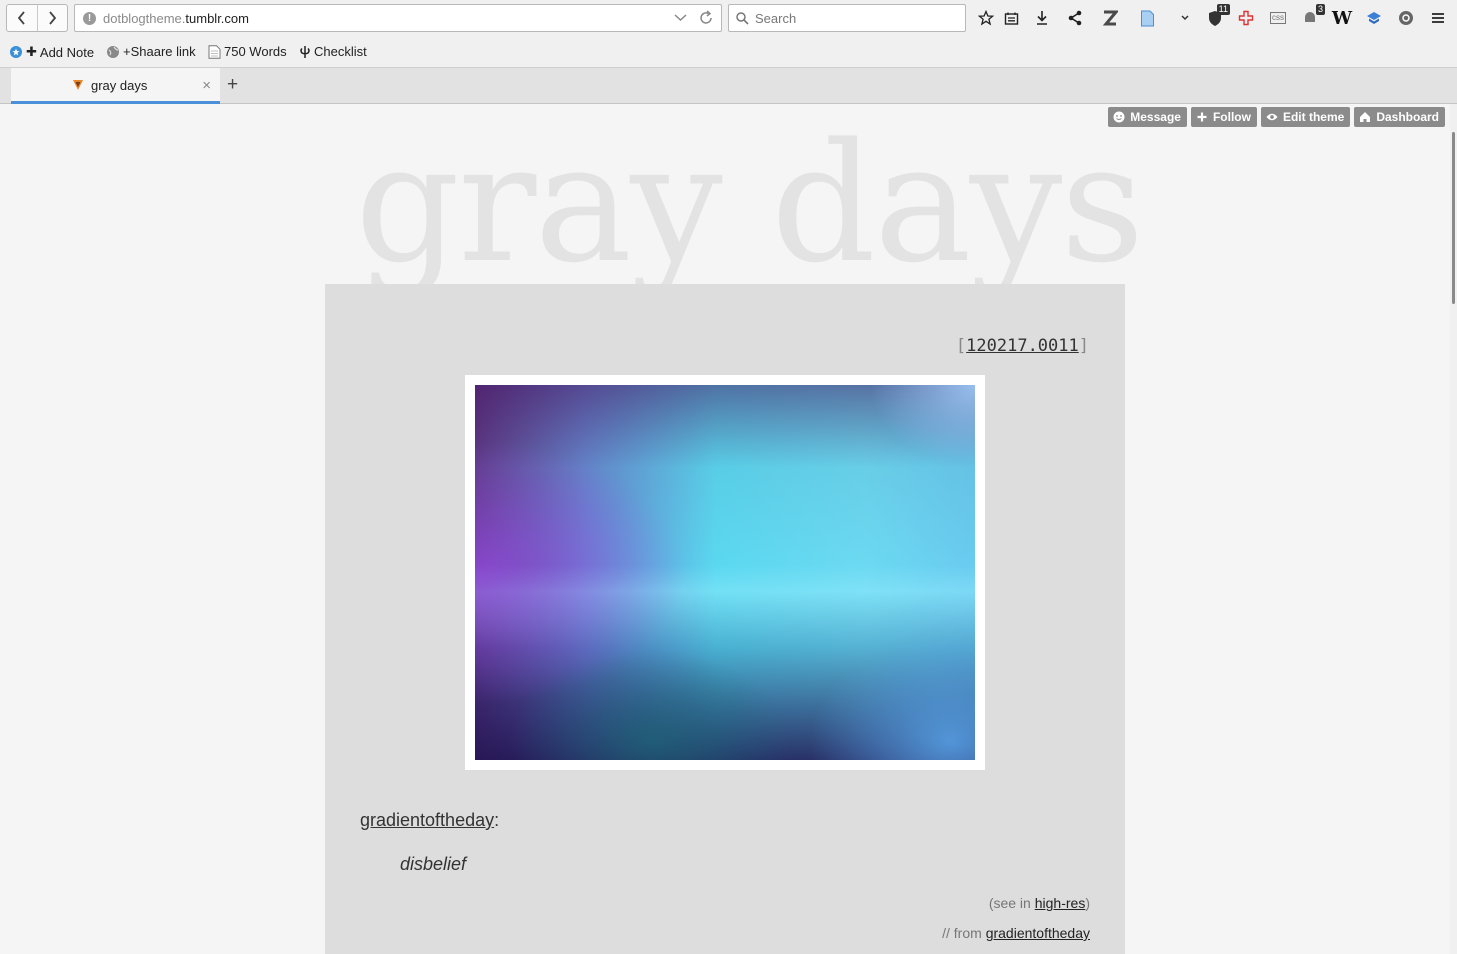 The image size is (1457, 954). Describe the element at coordinates (1320, 9) in the screenshot. I see `notification-badge: 3` at that location.